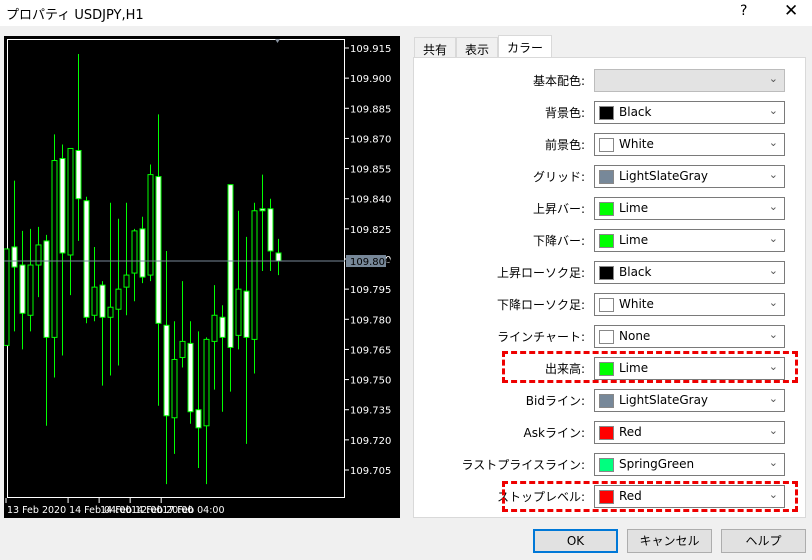 This screenshot has width=812, height=560. What do you see at coordinates (477, 47) in the screenshot?
I see `tab-display: 表示` at bounding box center [477, 47].